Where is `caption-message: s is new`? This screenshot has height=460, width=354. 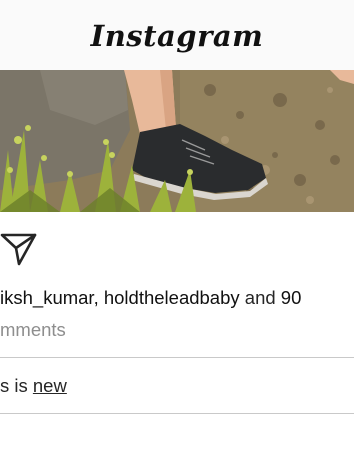
caption-message: s is new is located at coordinates (33, 386).